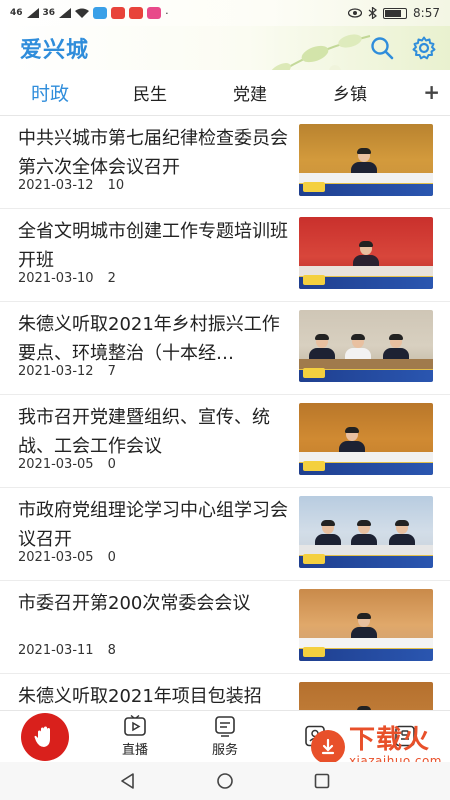  I want to click on wifi-icon, so click(82, 13).